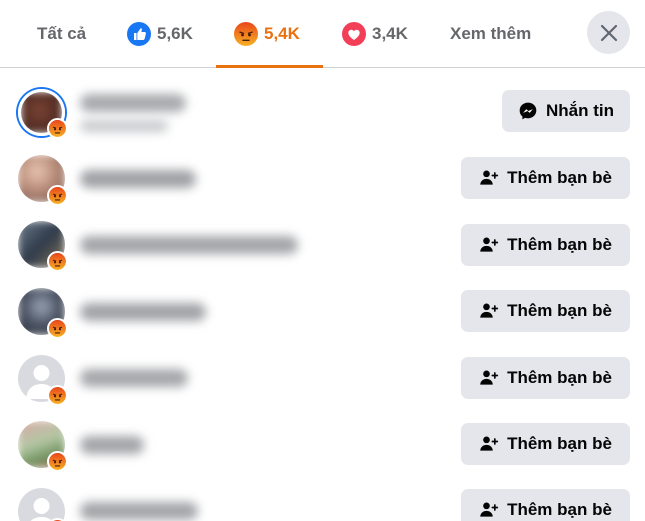 The width and height of the screenshot is (645, 521). I want to click on close-button, so click(608, 32).